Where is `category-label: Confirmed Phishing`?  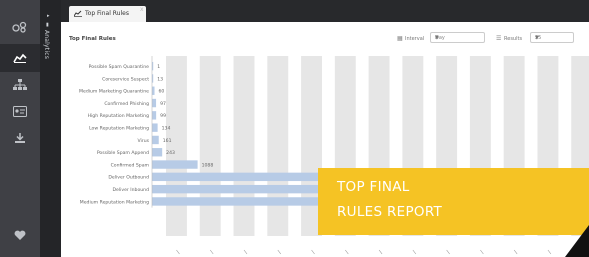 category-label: Confirmed Phishing is located at coordinates (126, 104).